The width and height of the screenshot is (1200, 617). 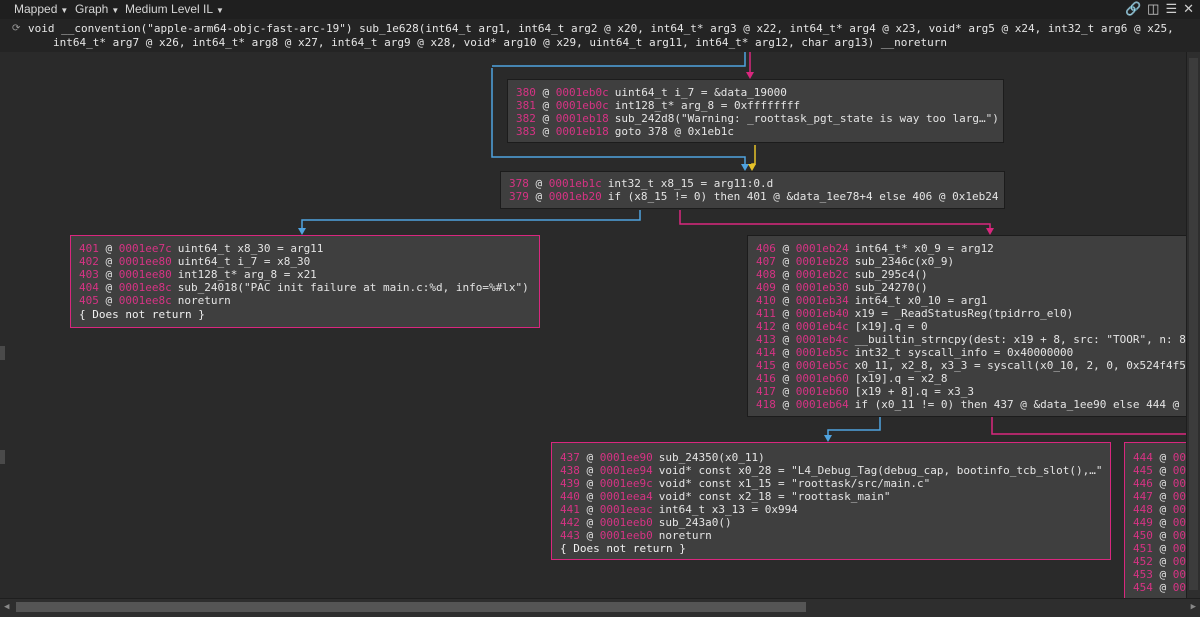 What do you see at coordinates (247, 274) in the screenshot?
I see `il-instruction: int128_t* arg_8 = x21` at bounding box center [247, 274].